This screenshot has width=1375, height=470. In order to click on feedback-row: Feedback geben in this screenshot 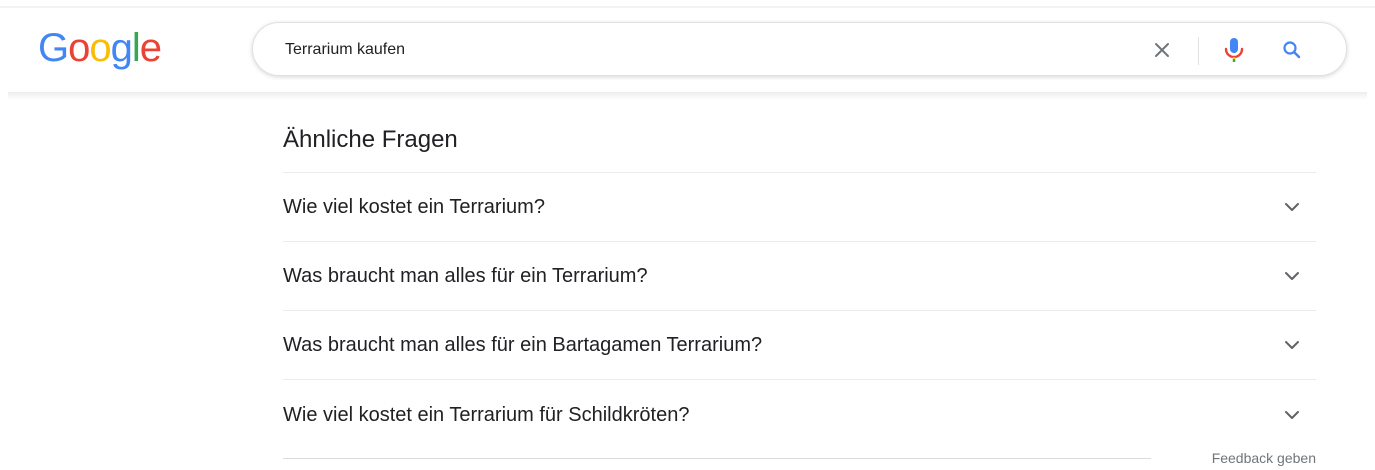, I will do `click(799, 459)`.